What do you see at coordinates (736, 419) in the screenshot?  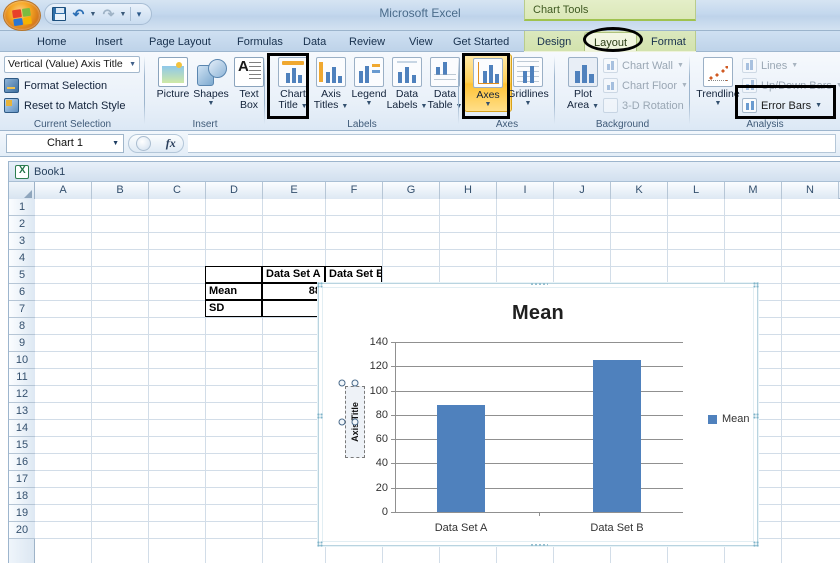 I see `legend-label-mean: Mean` at bounding box center [736, 419].